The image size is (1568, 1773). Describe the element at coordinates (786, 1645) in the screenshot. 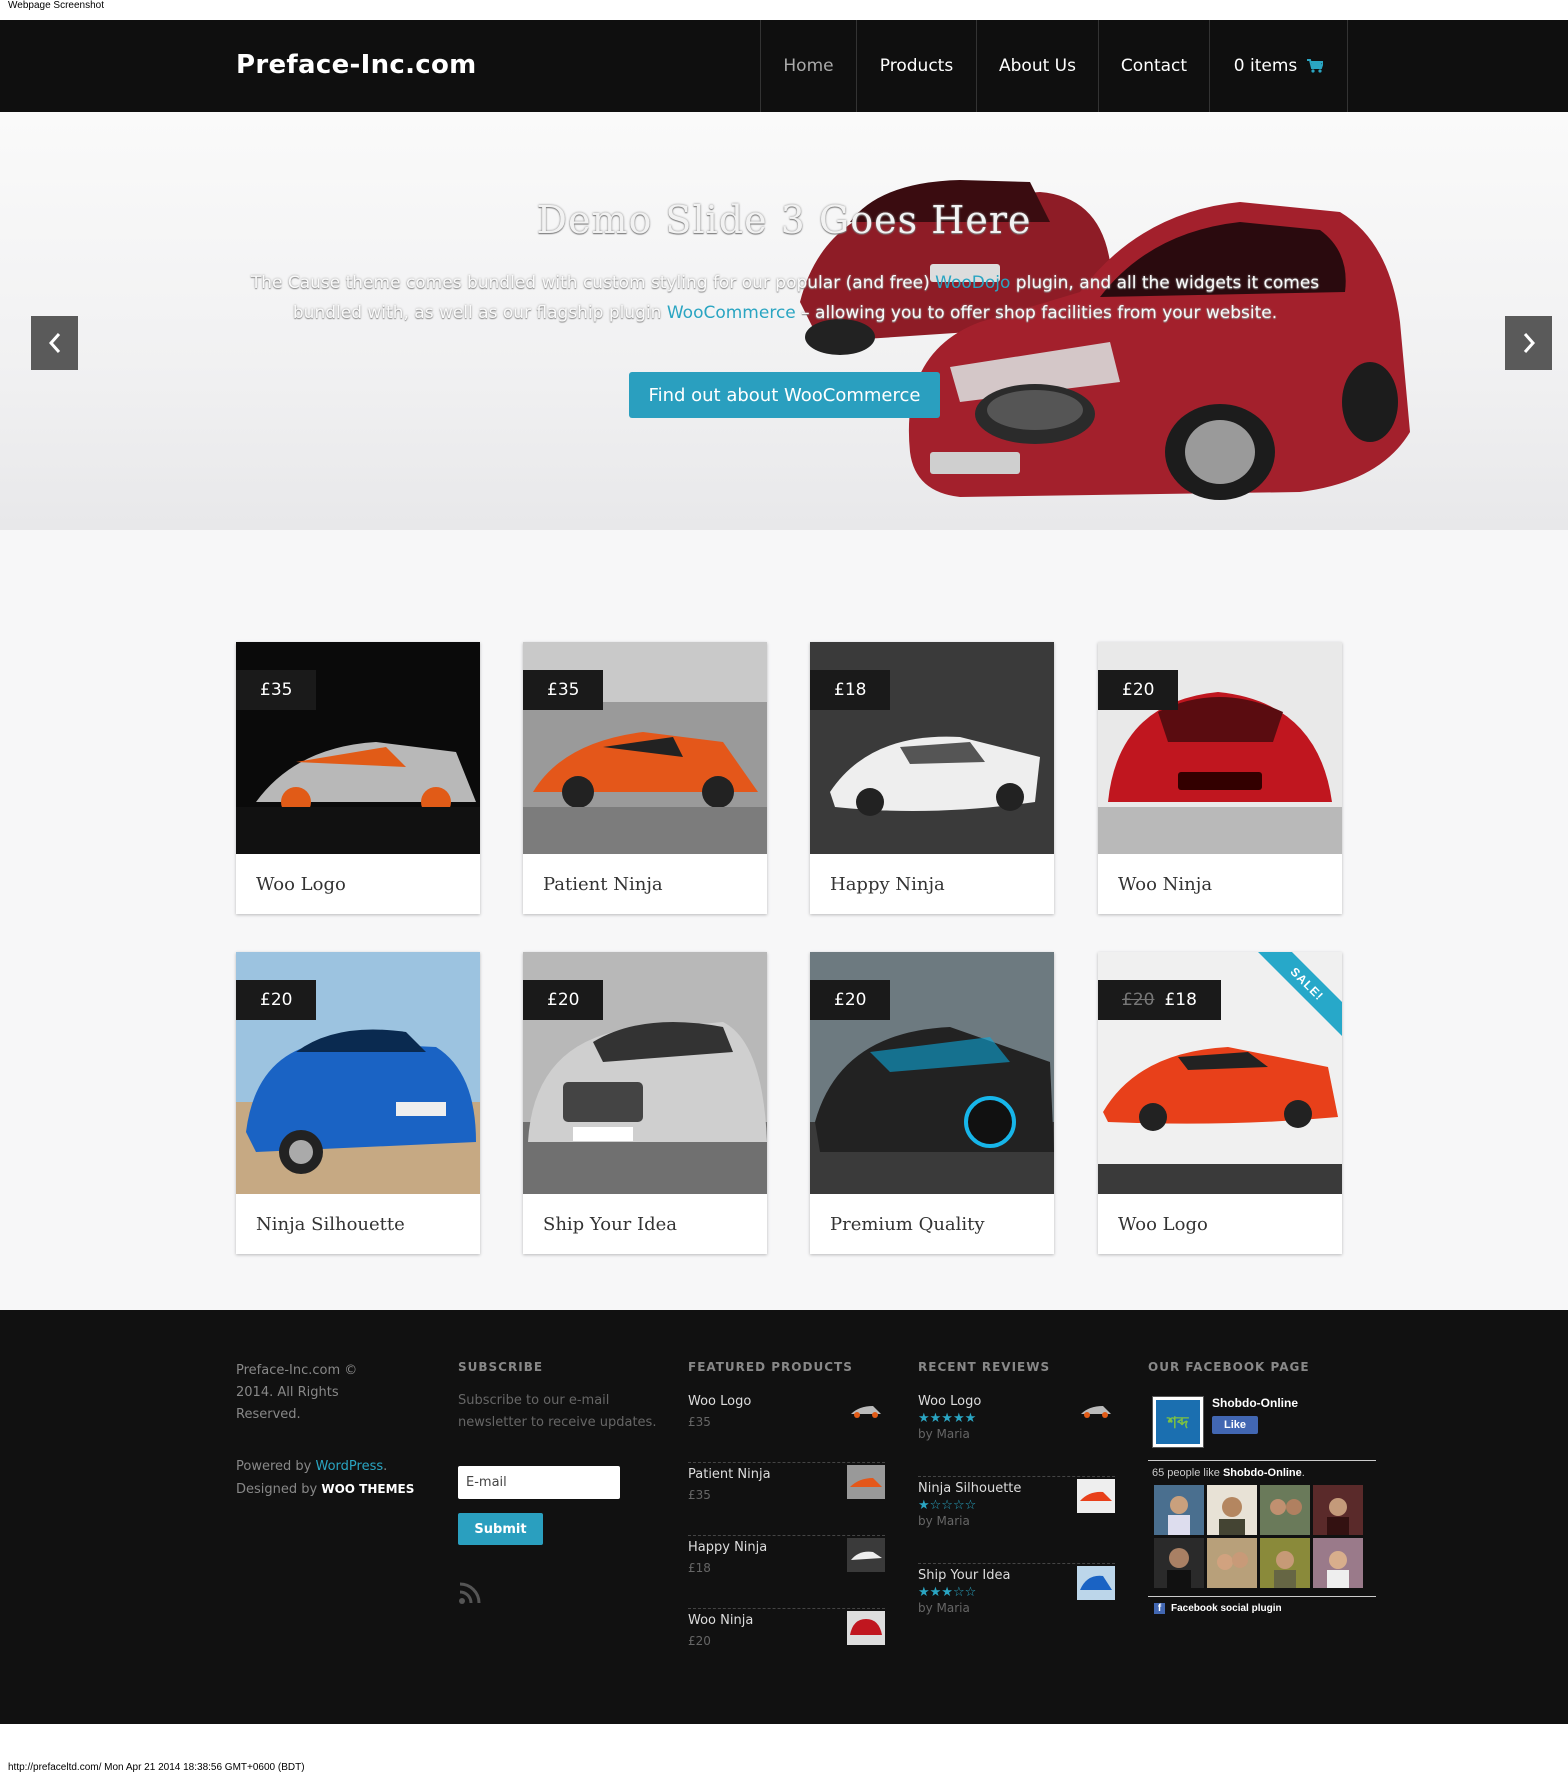

I see `list-item: Woo Ninja £20` at that location.